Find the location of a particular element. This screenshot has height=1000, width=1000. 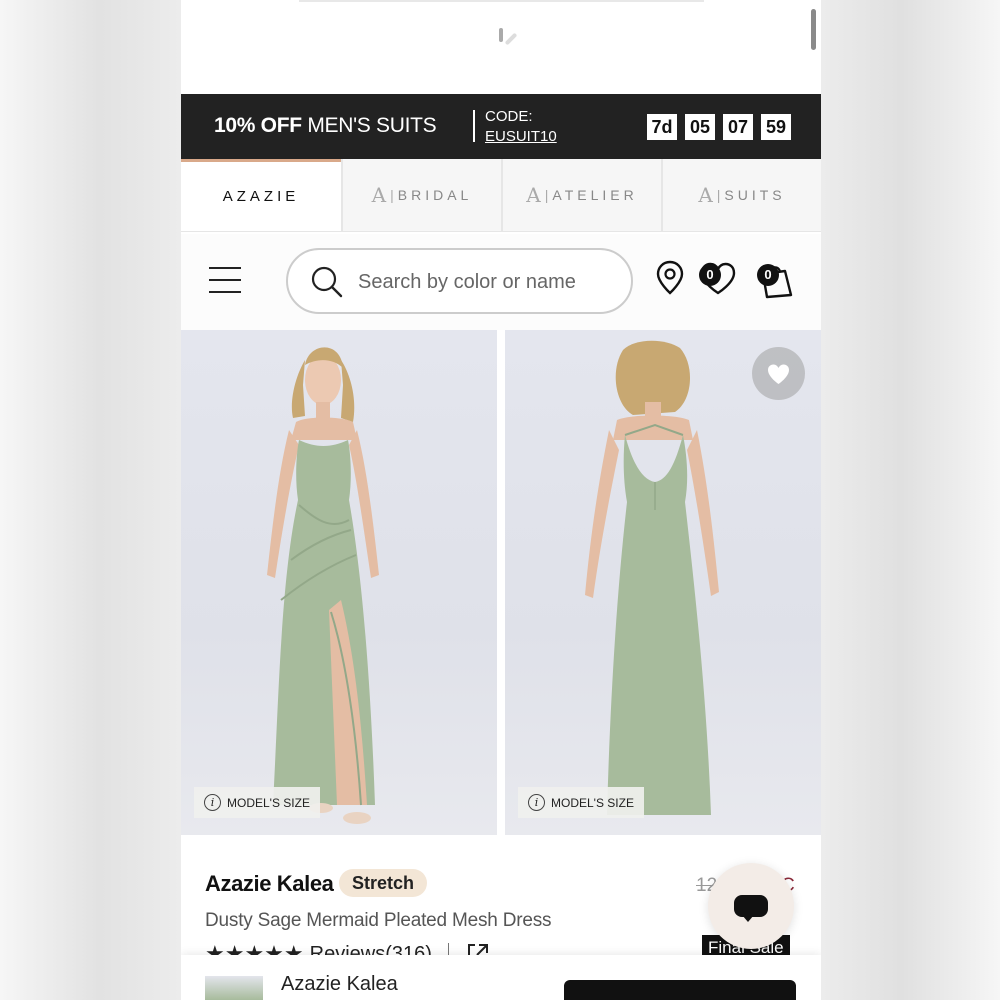

model-back-illustration is located at coordinates (652, 577).